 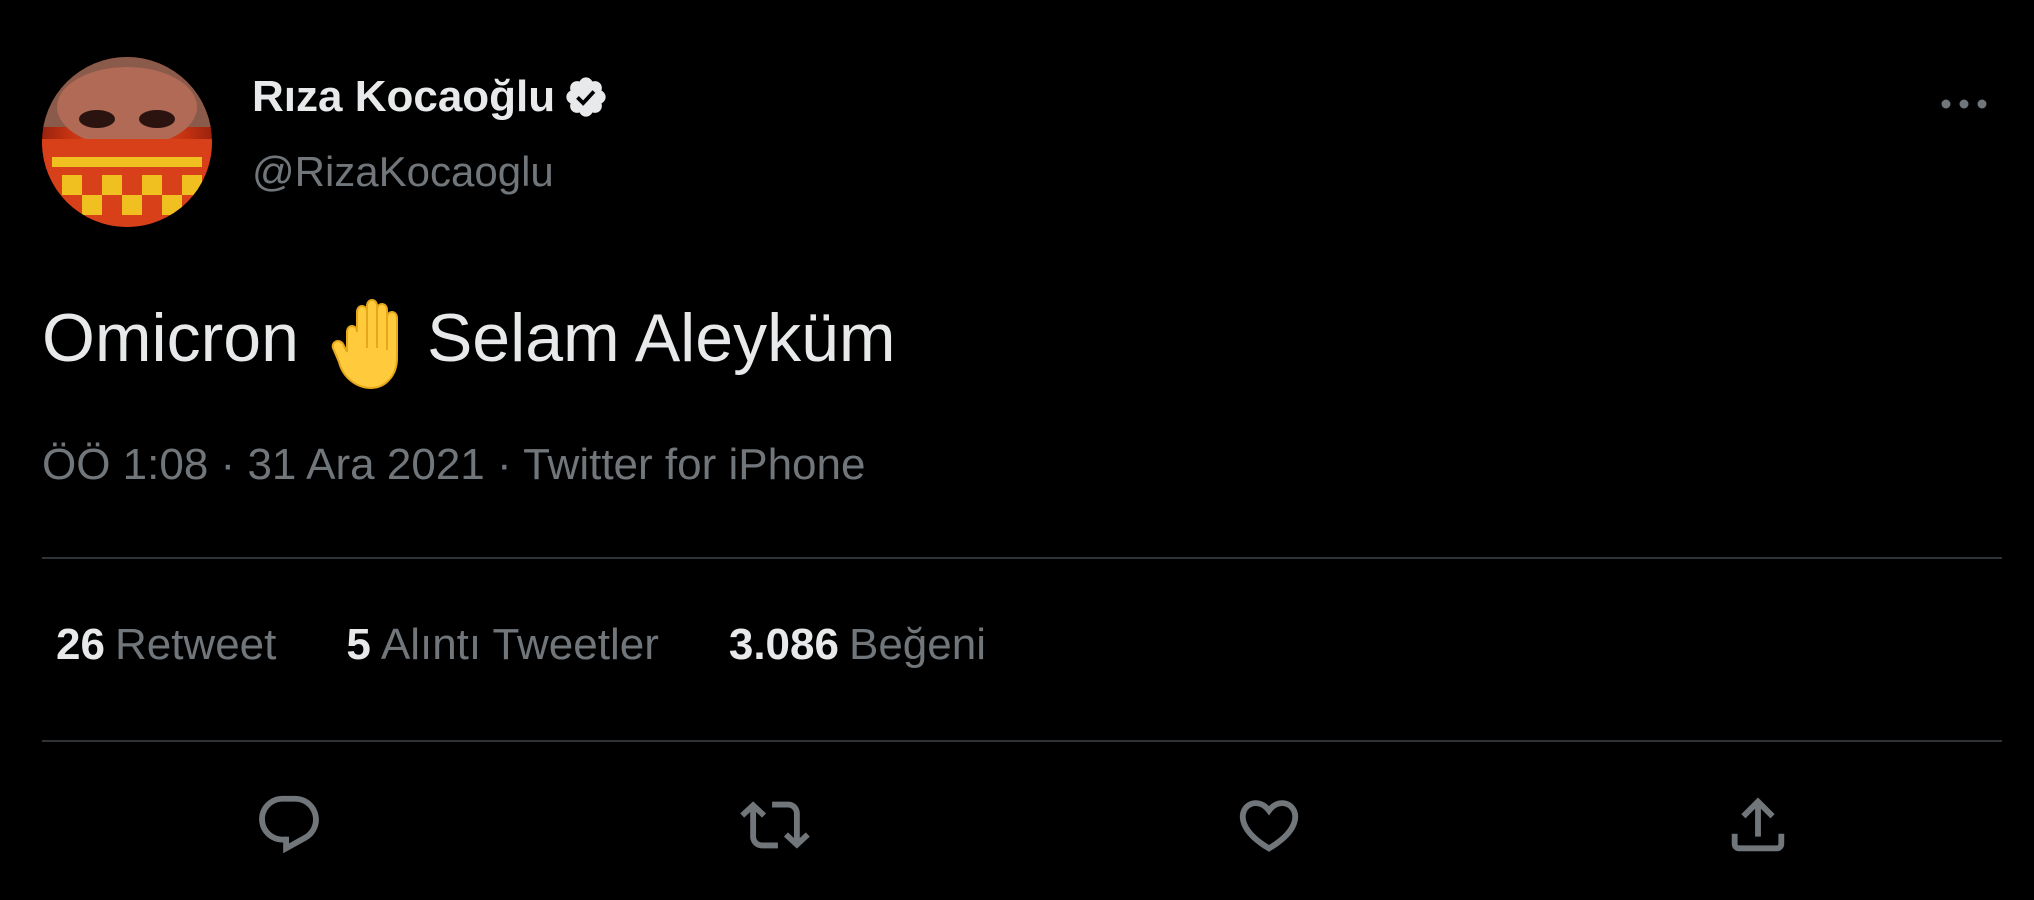 I want to click on likes-stat: 3.086 Beğeni, so click(x=857, y=645).